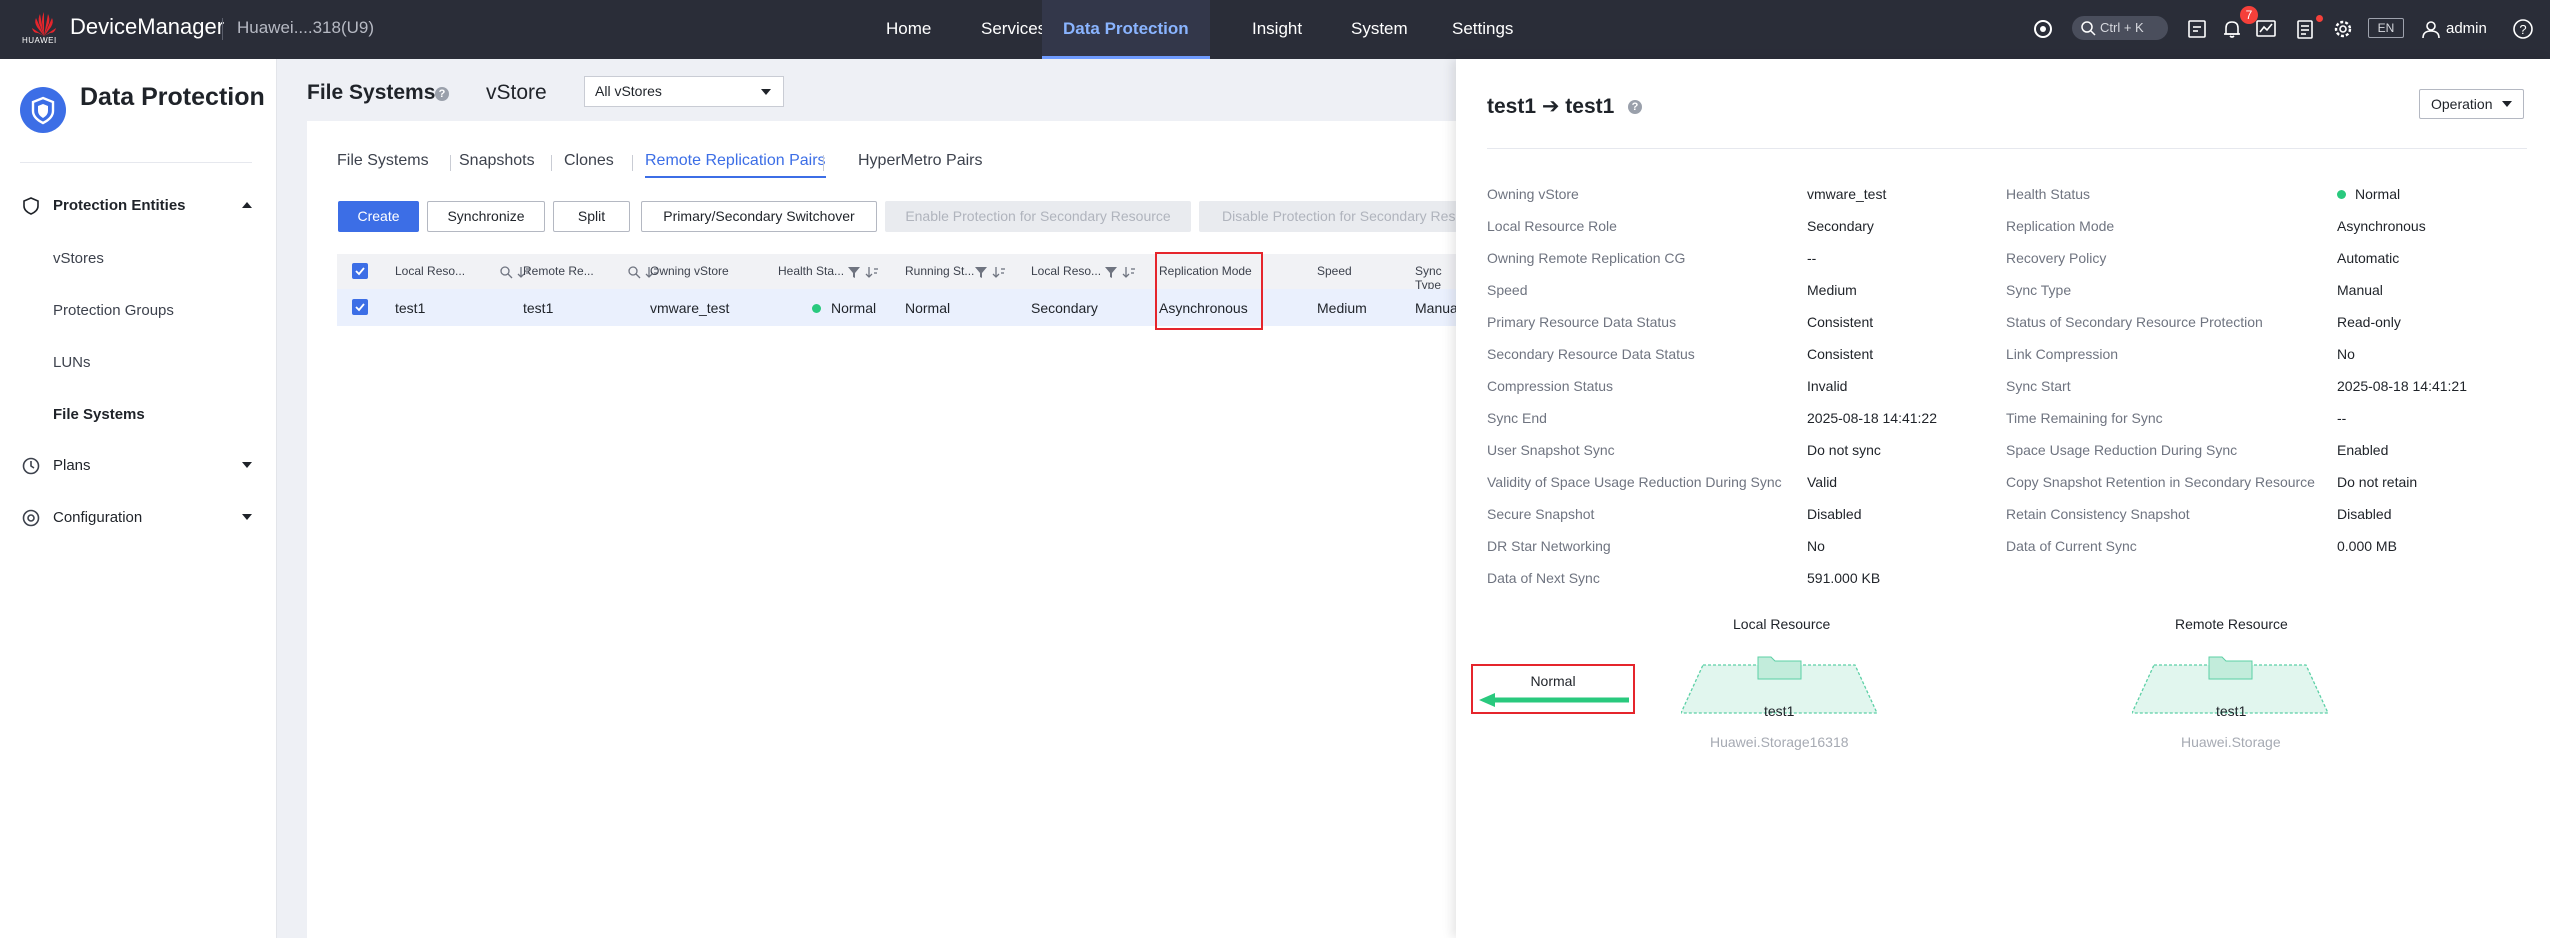  Describe the element at coordinates (383, 165) in the screenshot. I see `tab-file-systems: File Systems` at that location.